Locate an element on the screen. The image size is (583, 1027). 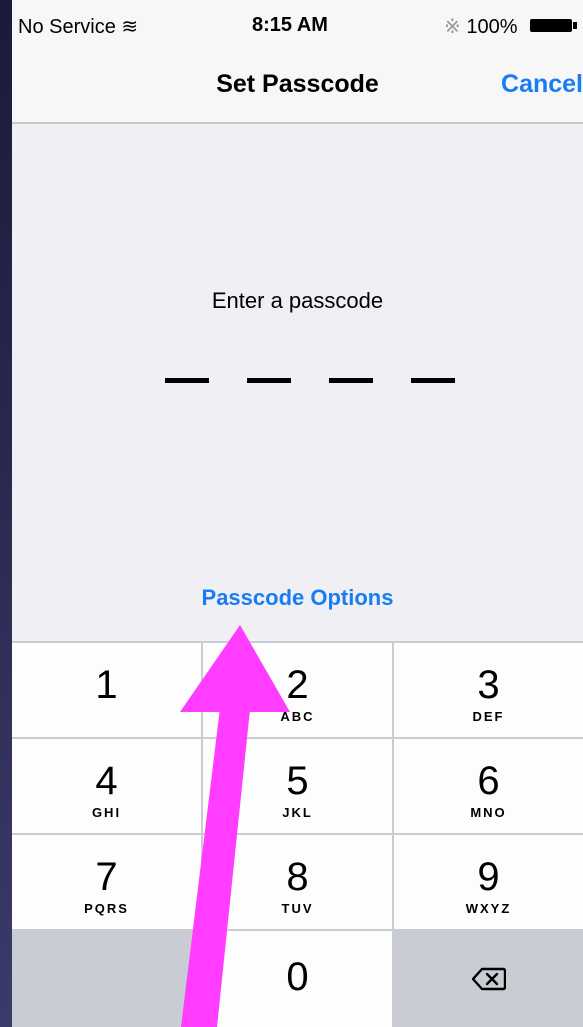
cancel-button: Cancel is located at coordinates (542, 84).